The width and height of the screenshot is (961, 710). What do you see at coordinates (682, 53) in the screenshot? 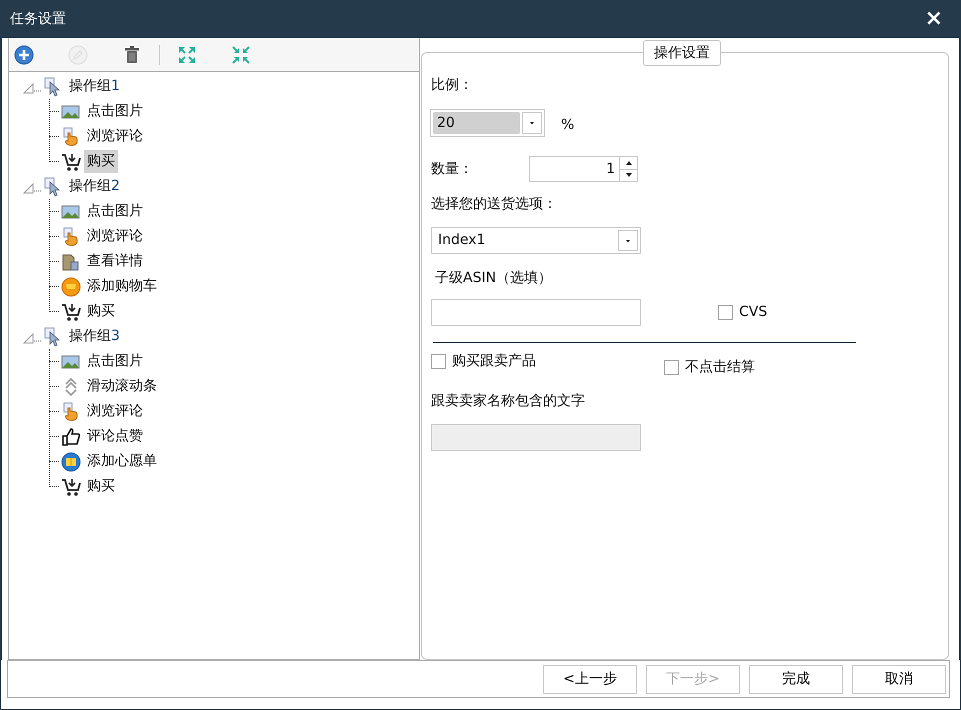
I see `group-legend: 操作设置` at bounding box center [682, 53].